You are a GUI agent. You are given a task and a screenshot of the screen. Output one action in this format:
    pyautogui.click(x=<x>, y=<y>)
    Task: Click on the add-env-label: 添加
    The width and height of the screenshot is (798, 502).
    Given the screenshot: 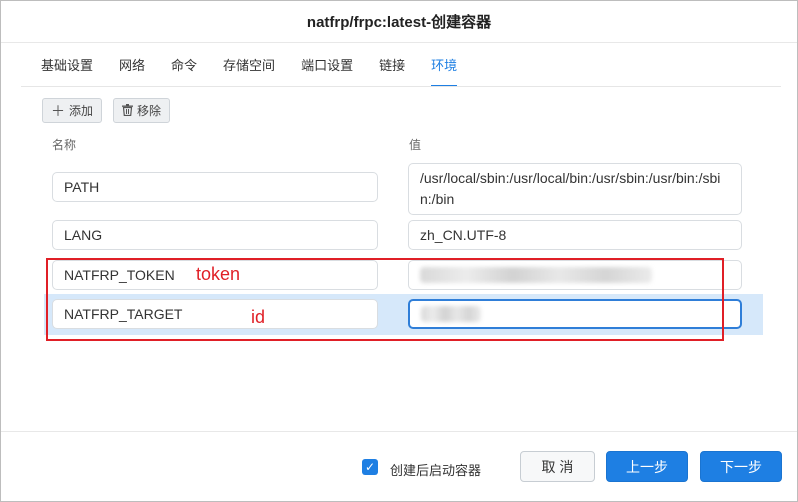 What is the action you would take?
    pyautogui.click(x=81, y=111)
    